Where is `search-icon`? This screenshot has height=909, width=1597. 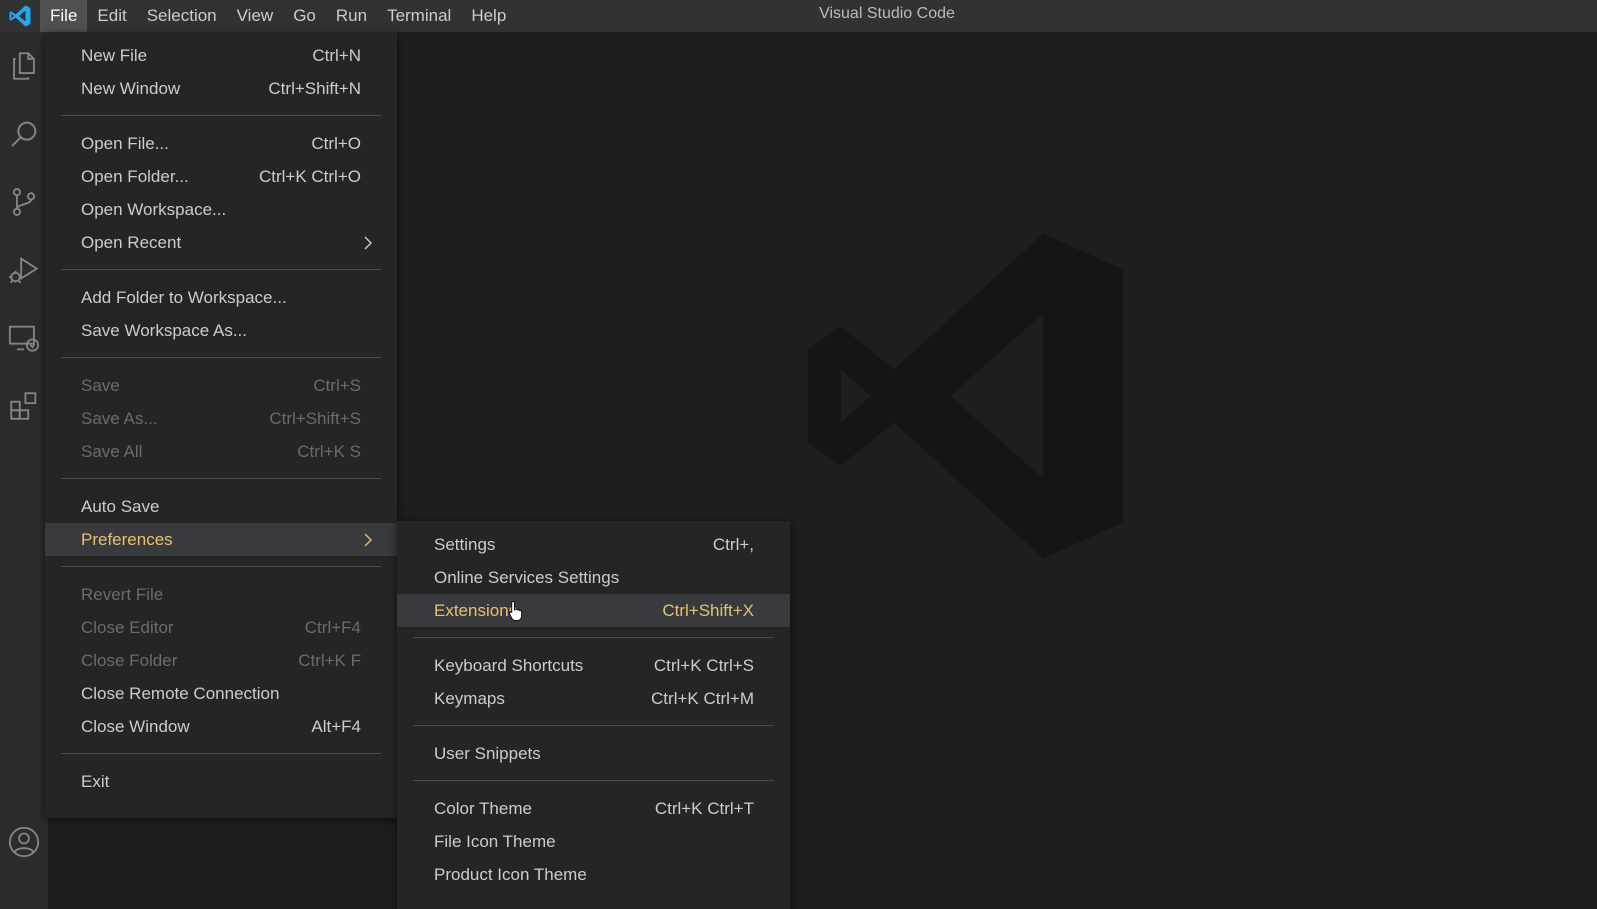 search-icon is located at coordinates (24, 134).